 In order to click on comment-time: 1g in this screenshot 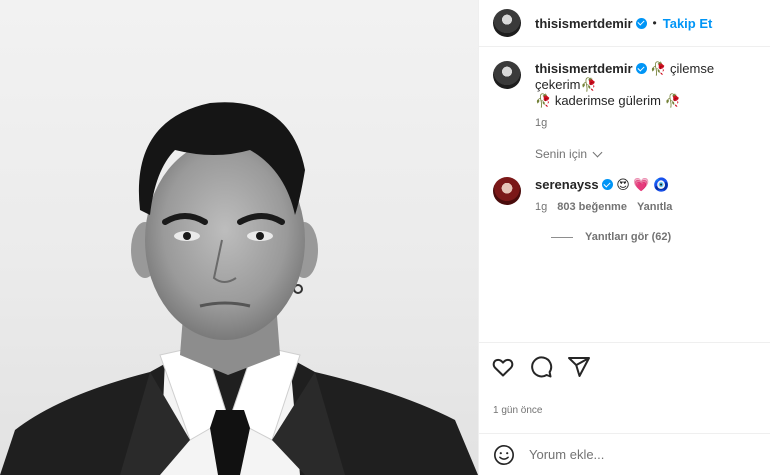, I will do `click(541, 207)`.